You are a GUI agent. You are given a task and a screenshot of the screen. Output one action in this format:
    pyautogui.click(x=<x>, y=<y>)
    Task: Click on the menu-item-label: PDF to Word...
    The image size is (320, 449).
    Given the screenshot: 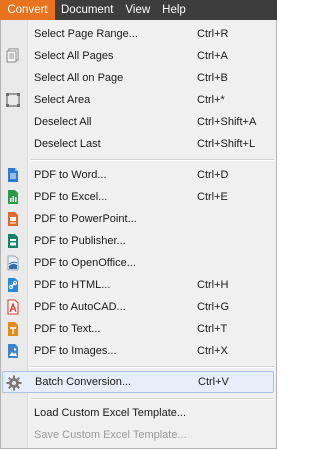 What is the action you would take?
    pyautogui.click(x=70, y=175)
    